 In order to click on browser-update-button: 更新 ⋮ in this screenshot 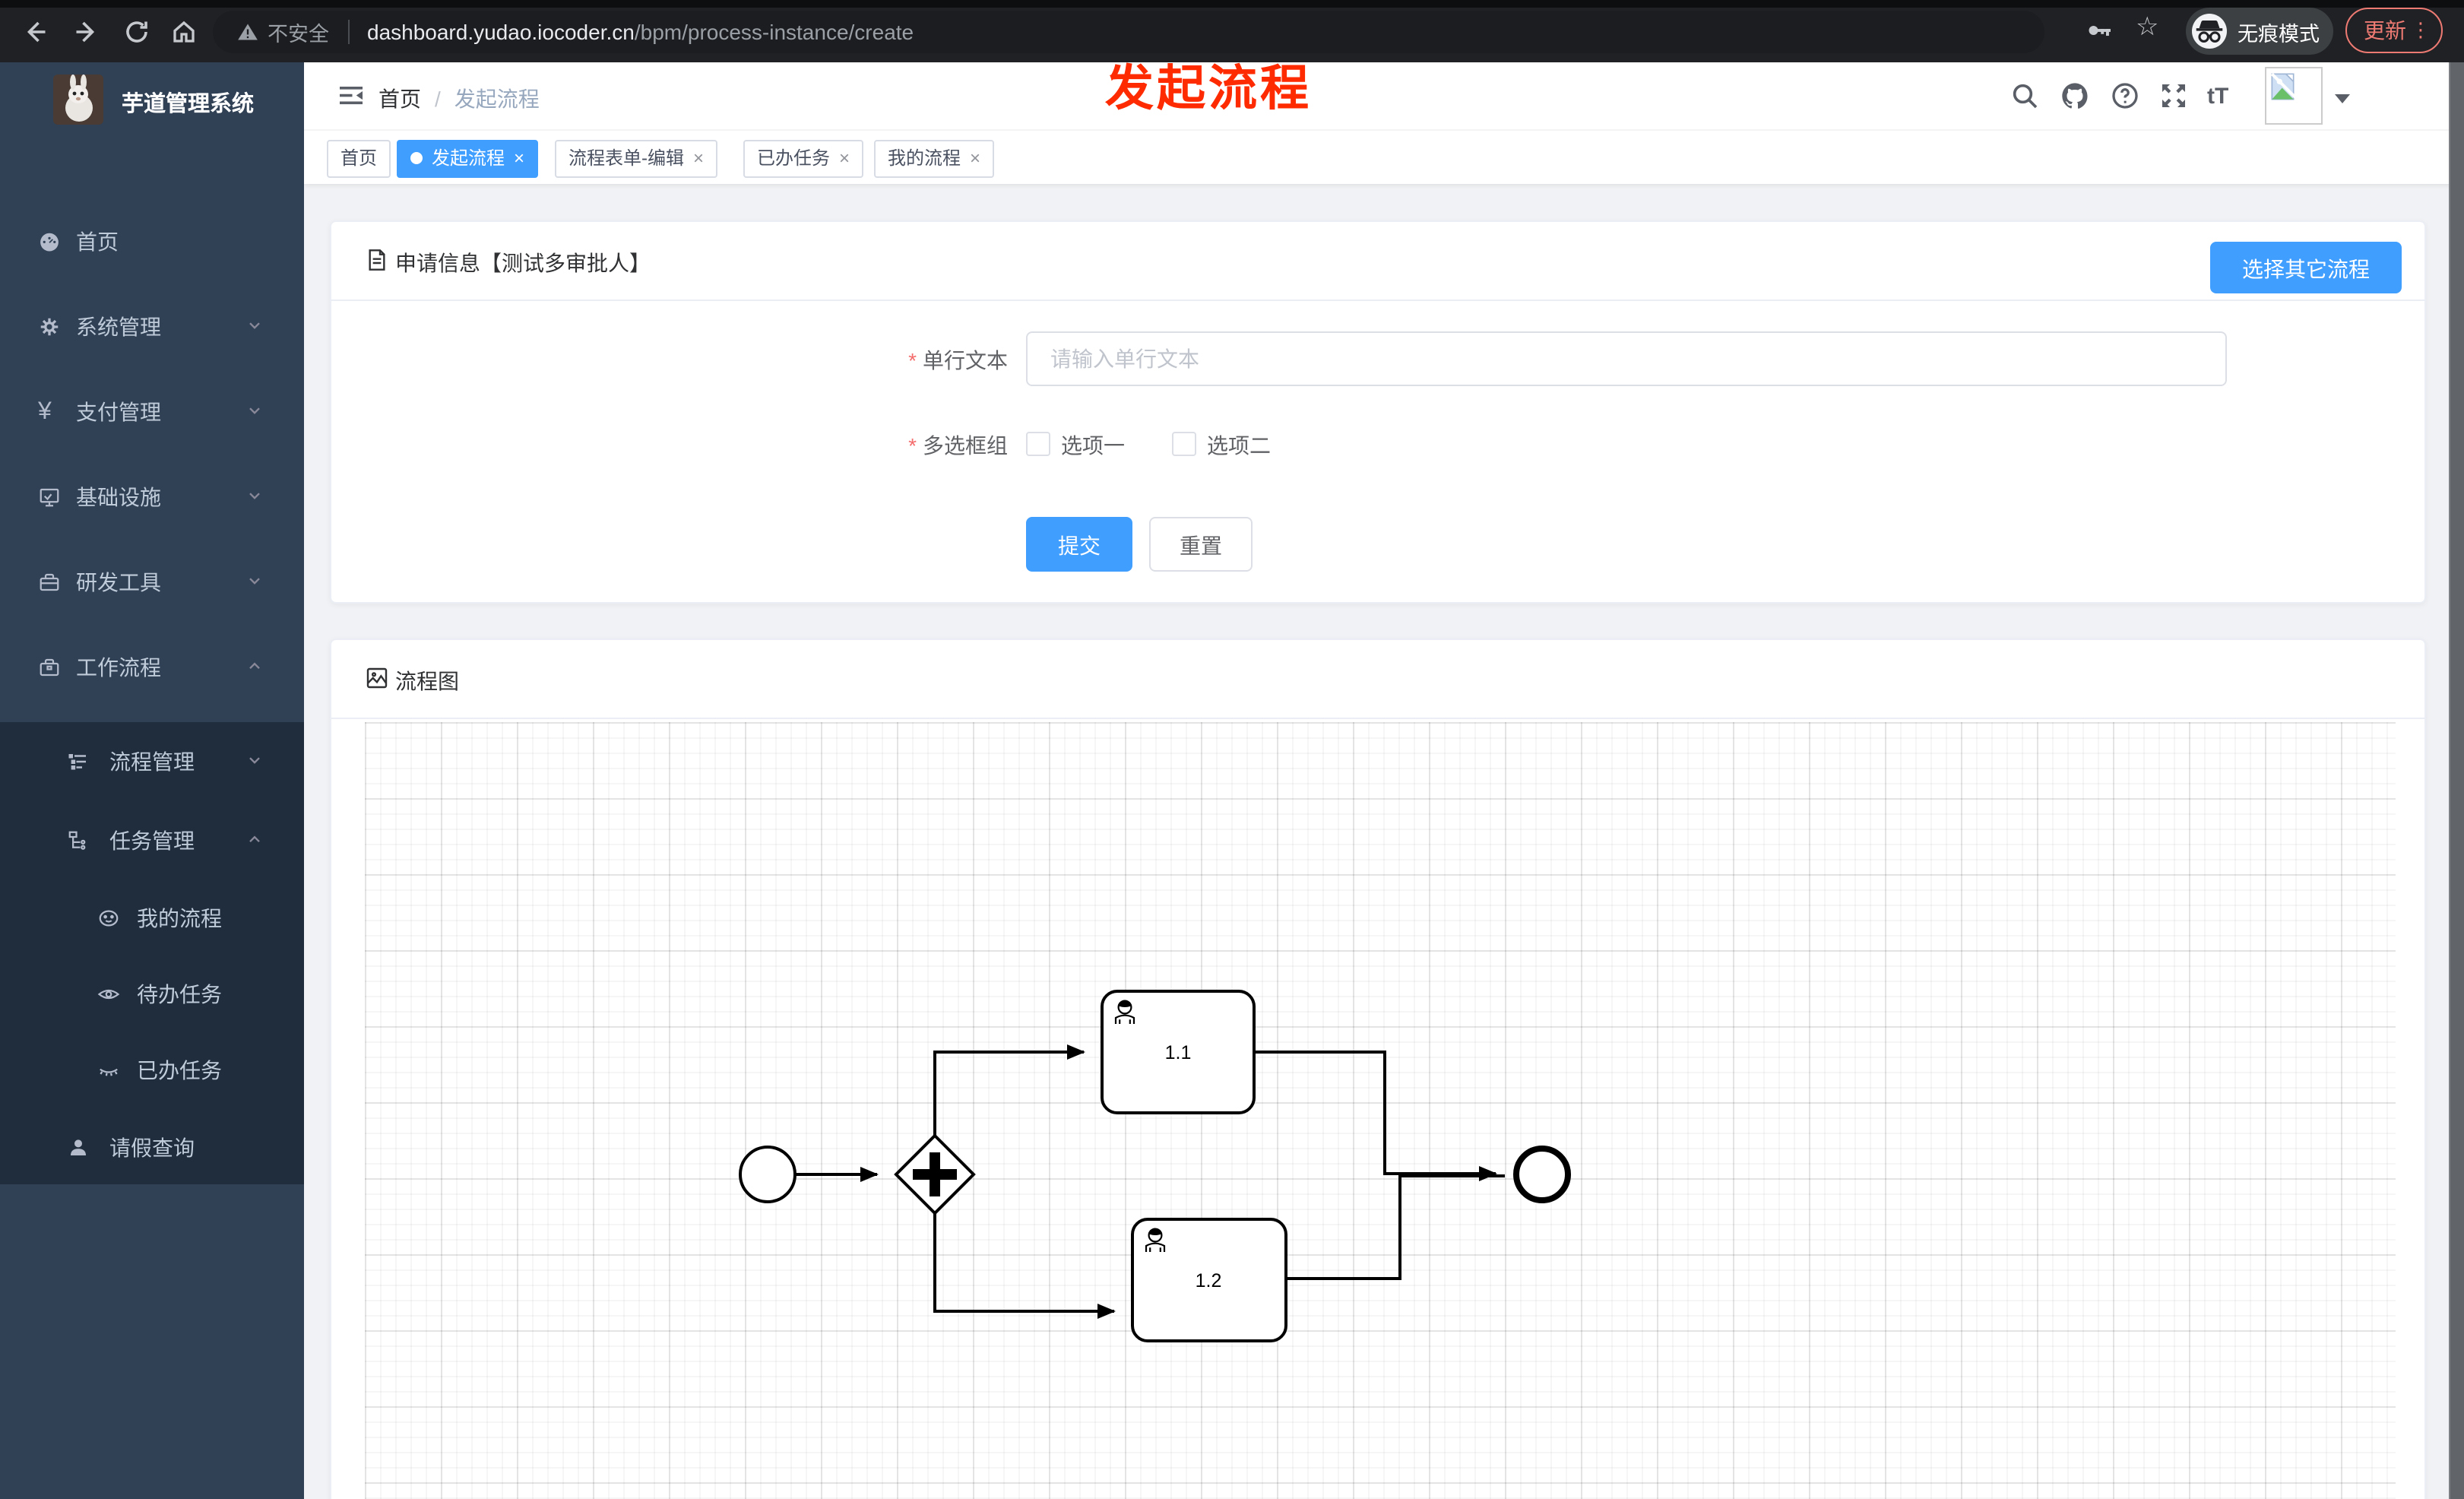, I will do `click(2394, 31)`.